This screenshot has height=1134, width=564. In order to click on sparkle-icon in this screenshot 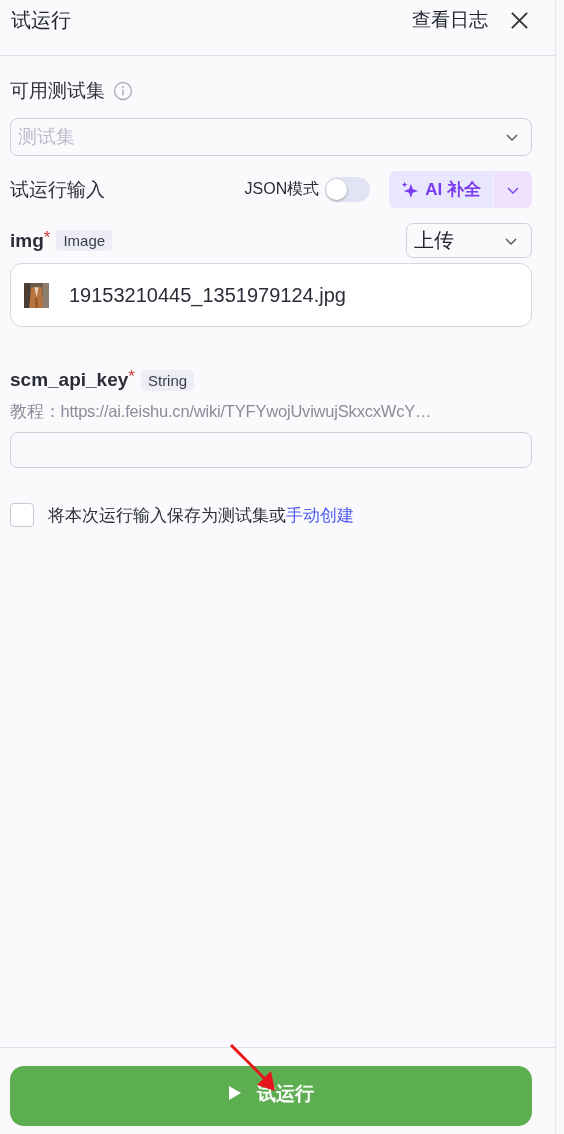, I will do `click(410, 189)`.